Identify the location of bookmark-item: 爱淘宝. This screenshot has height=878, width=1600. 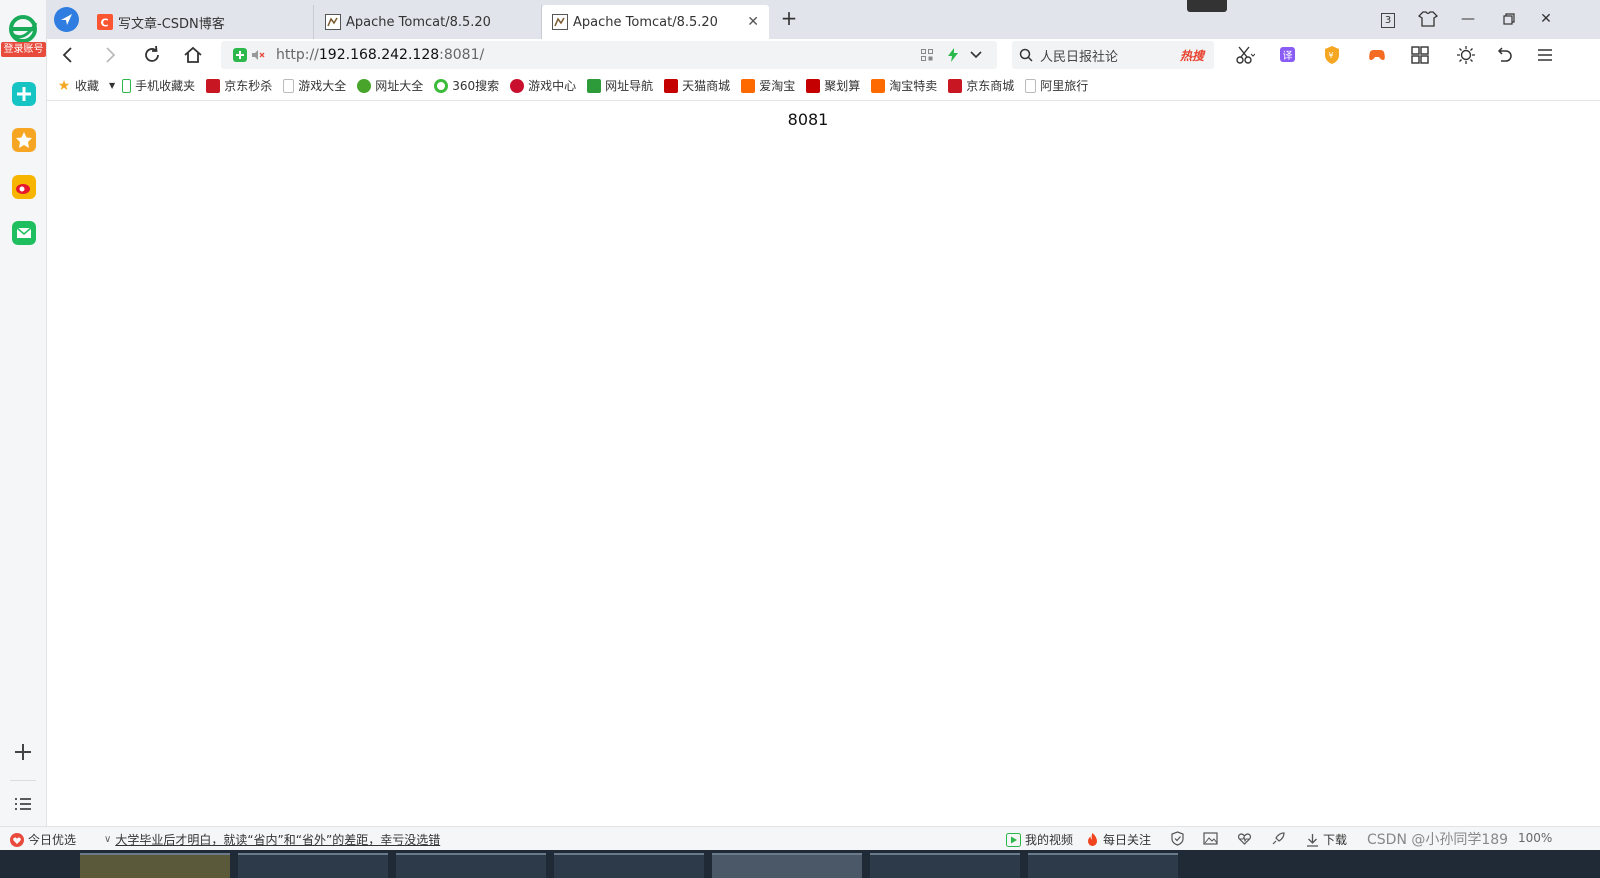
(768, 85).